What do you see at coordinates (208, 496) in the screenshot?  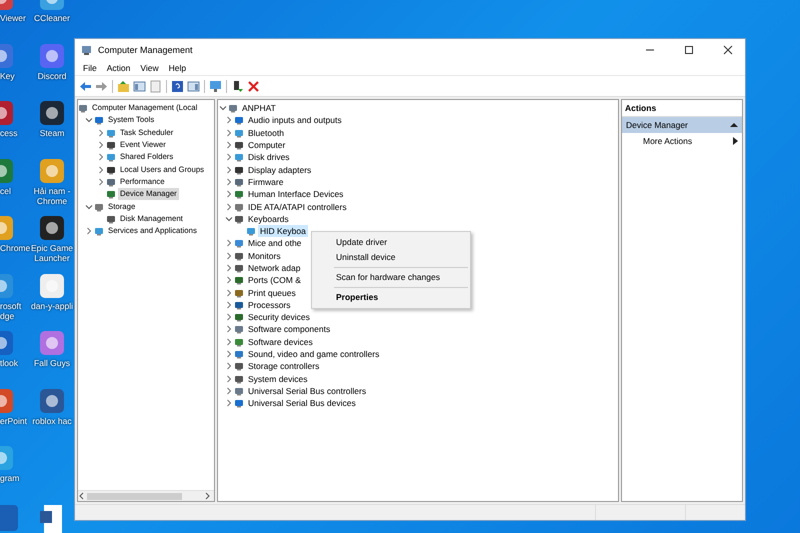 I see `scroll-right-icon` at bounding box center [208, 496].